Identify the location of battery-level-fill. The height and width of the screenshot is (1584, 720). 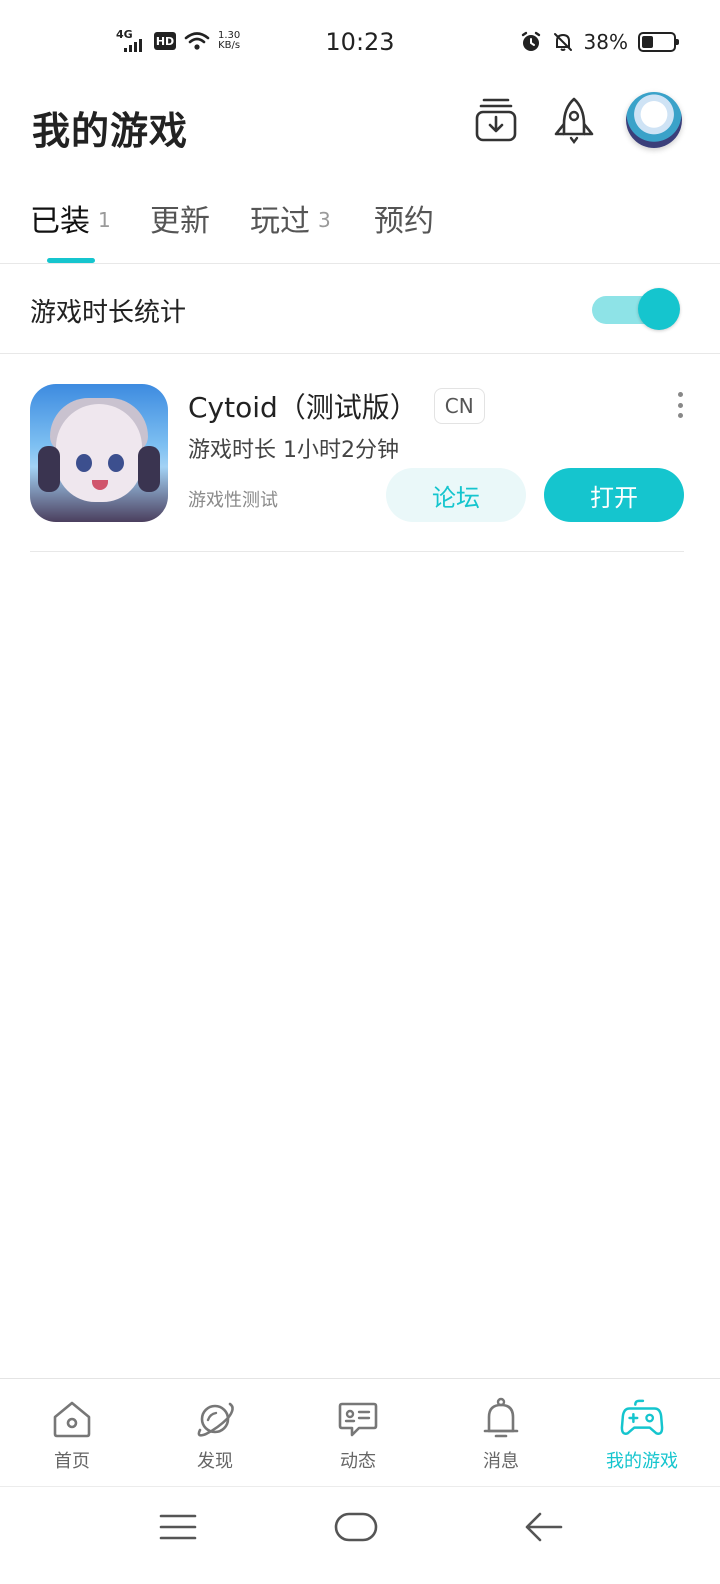
(648, 42).